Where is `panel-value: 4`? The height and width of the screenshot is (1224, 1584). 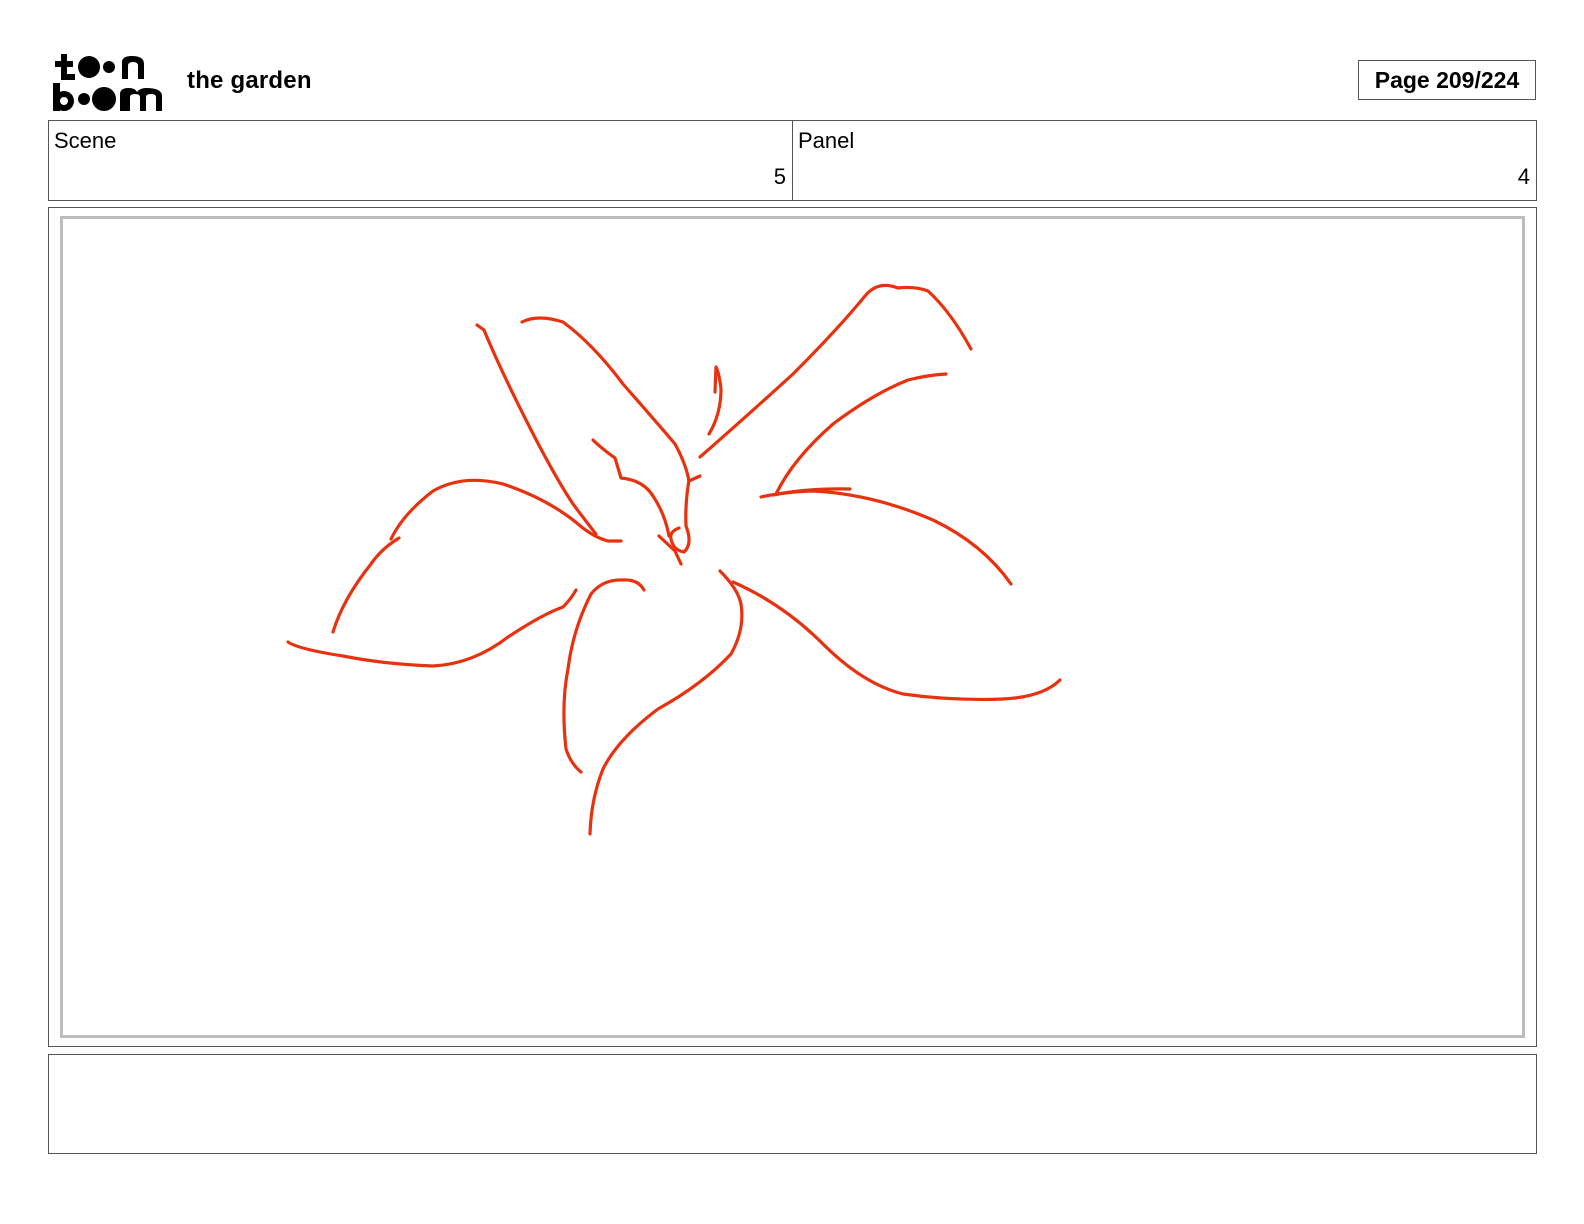 panel-value: 4 is located at coordinates (1523, 176).